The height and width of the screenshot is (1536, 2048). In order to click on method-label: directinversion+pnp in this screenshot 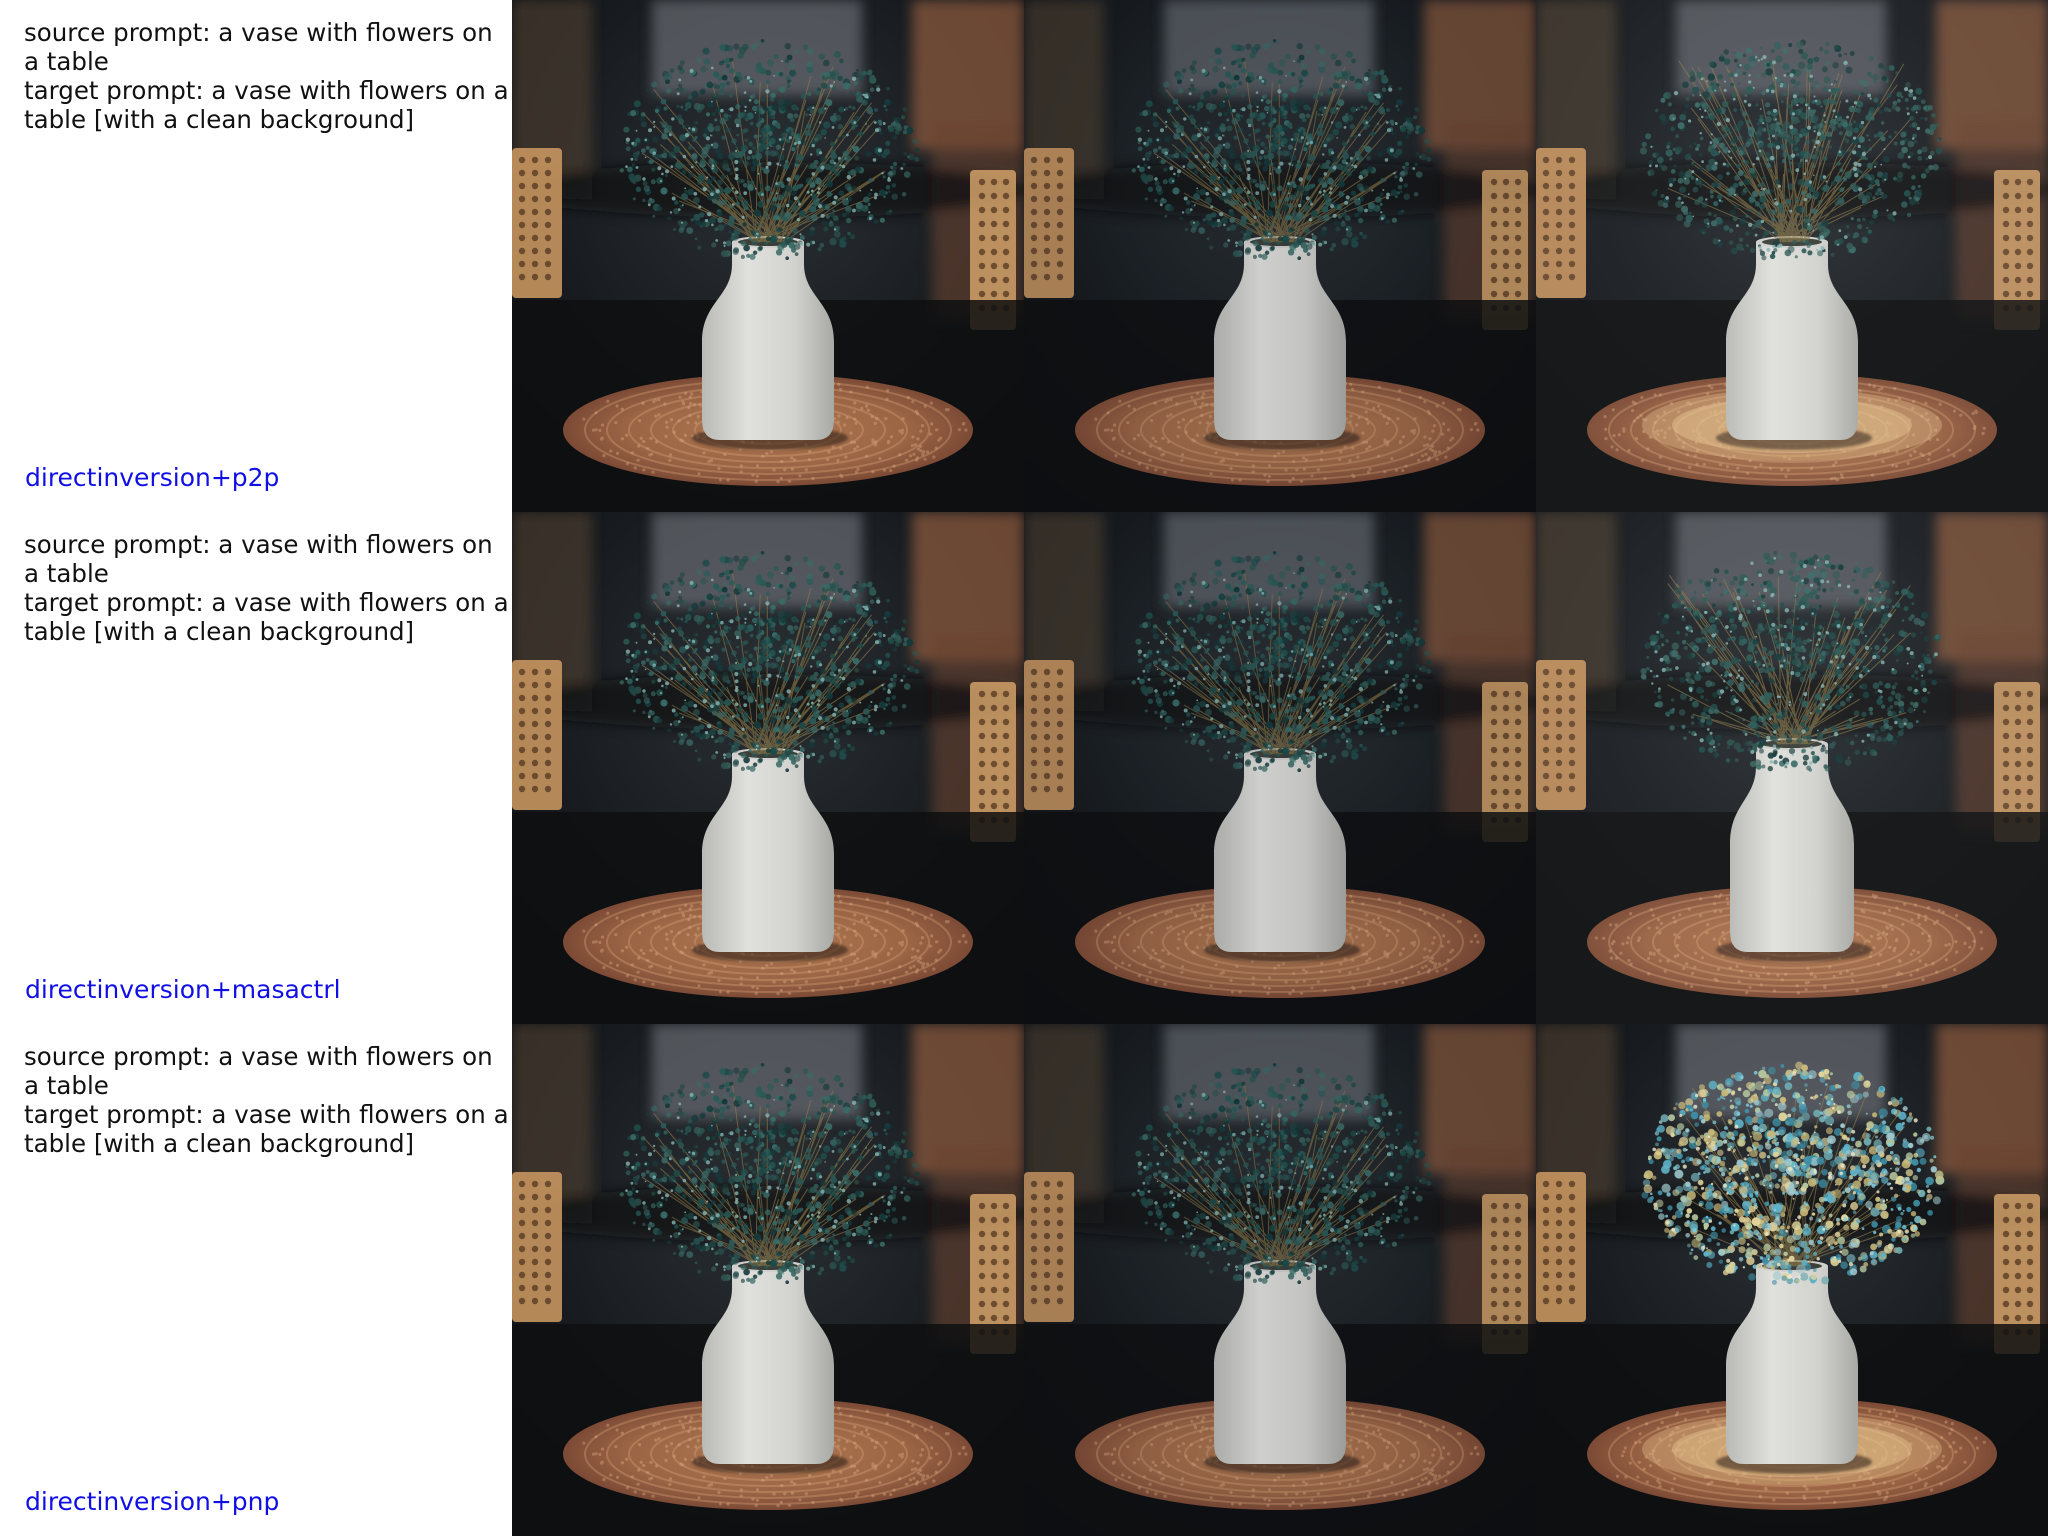, I will do `click(152, 1501)`.